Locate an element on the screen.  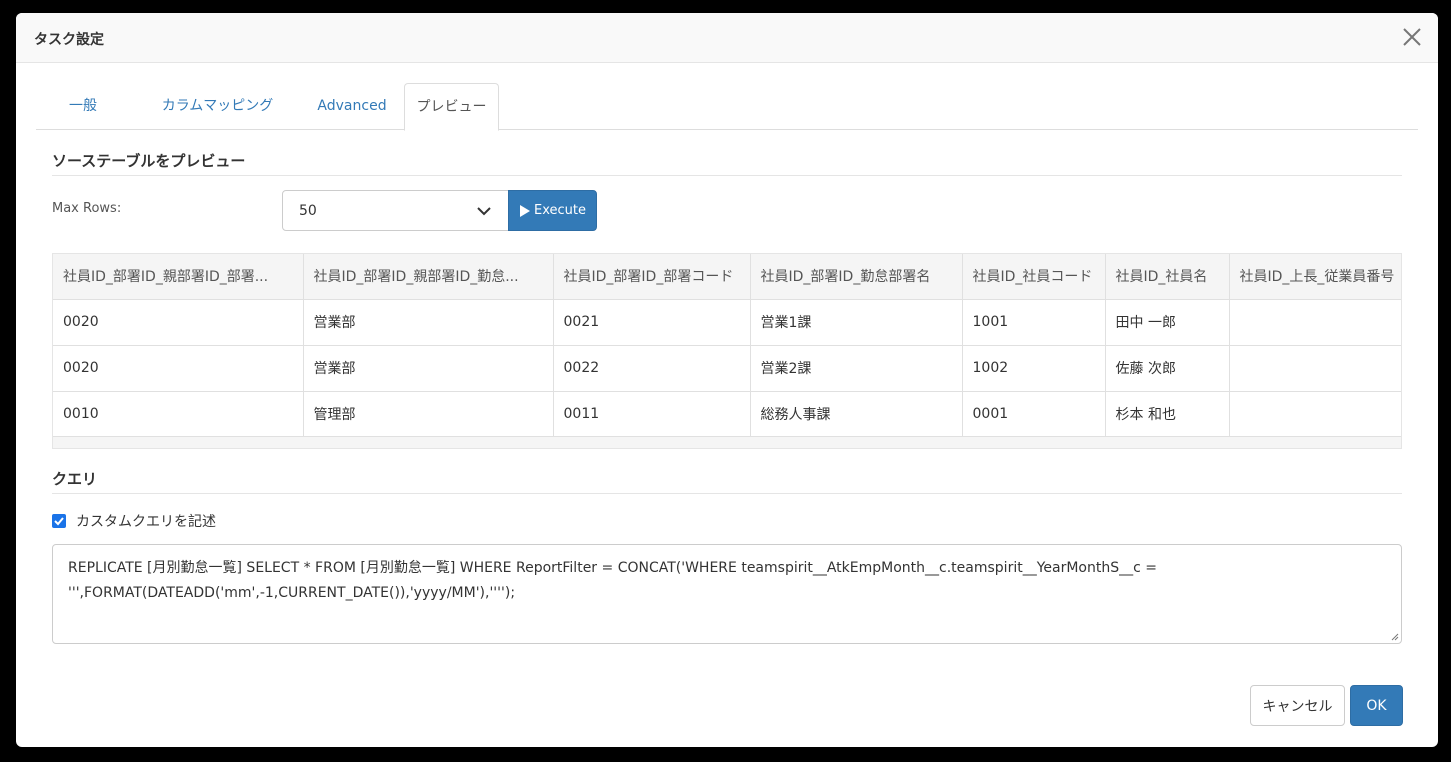
custom-query-label: カスタムクエリを記述 is located at coordinates (146, 522).